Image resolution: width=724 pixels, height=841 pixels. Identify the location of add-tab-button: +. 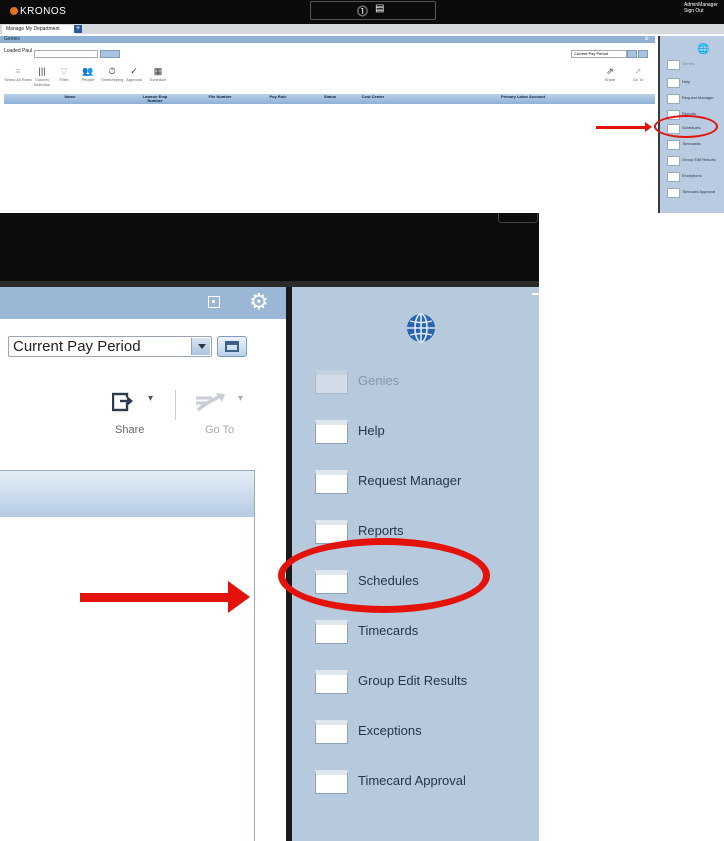
(78, 29).